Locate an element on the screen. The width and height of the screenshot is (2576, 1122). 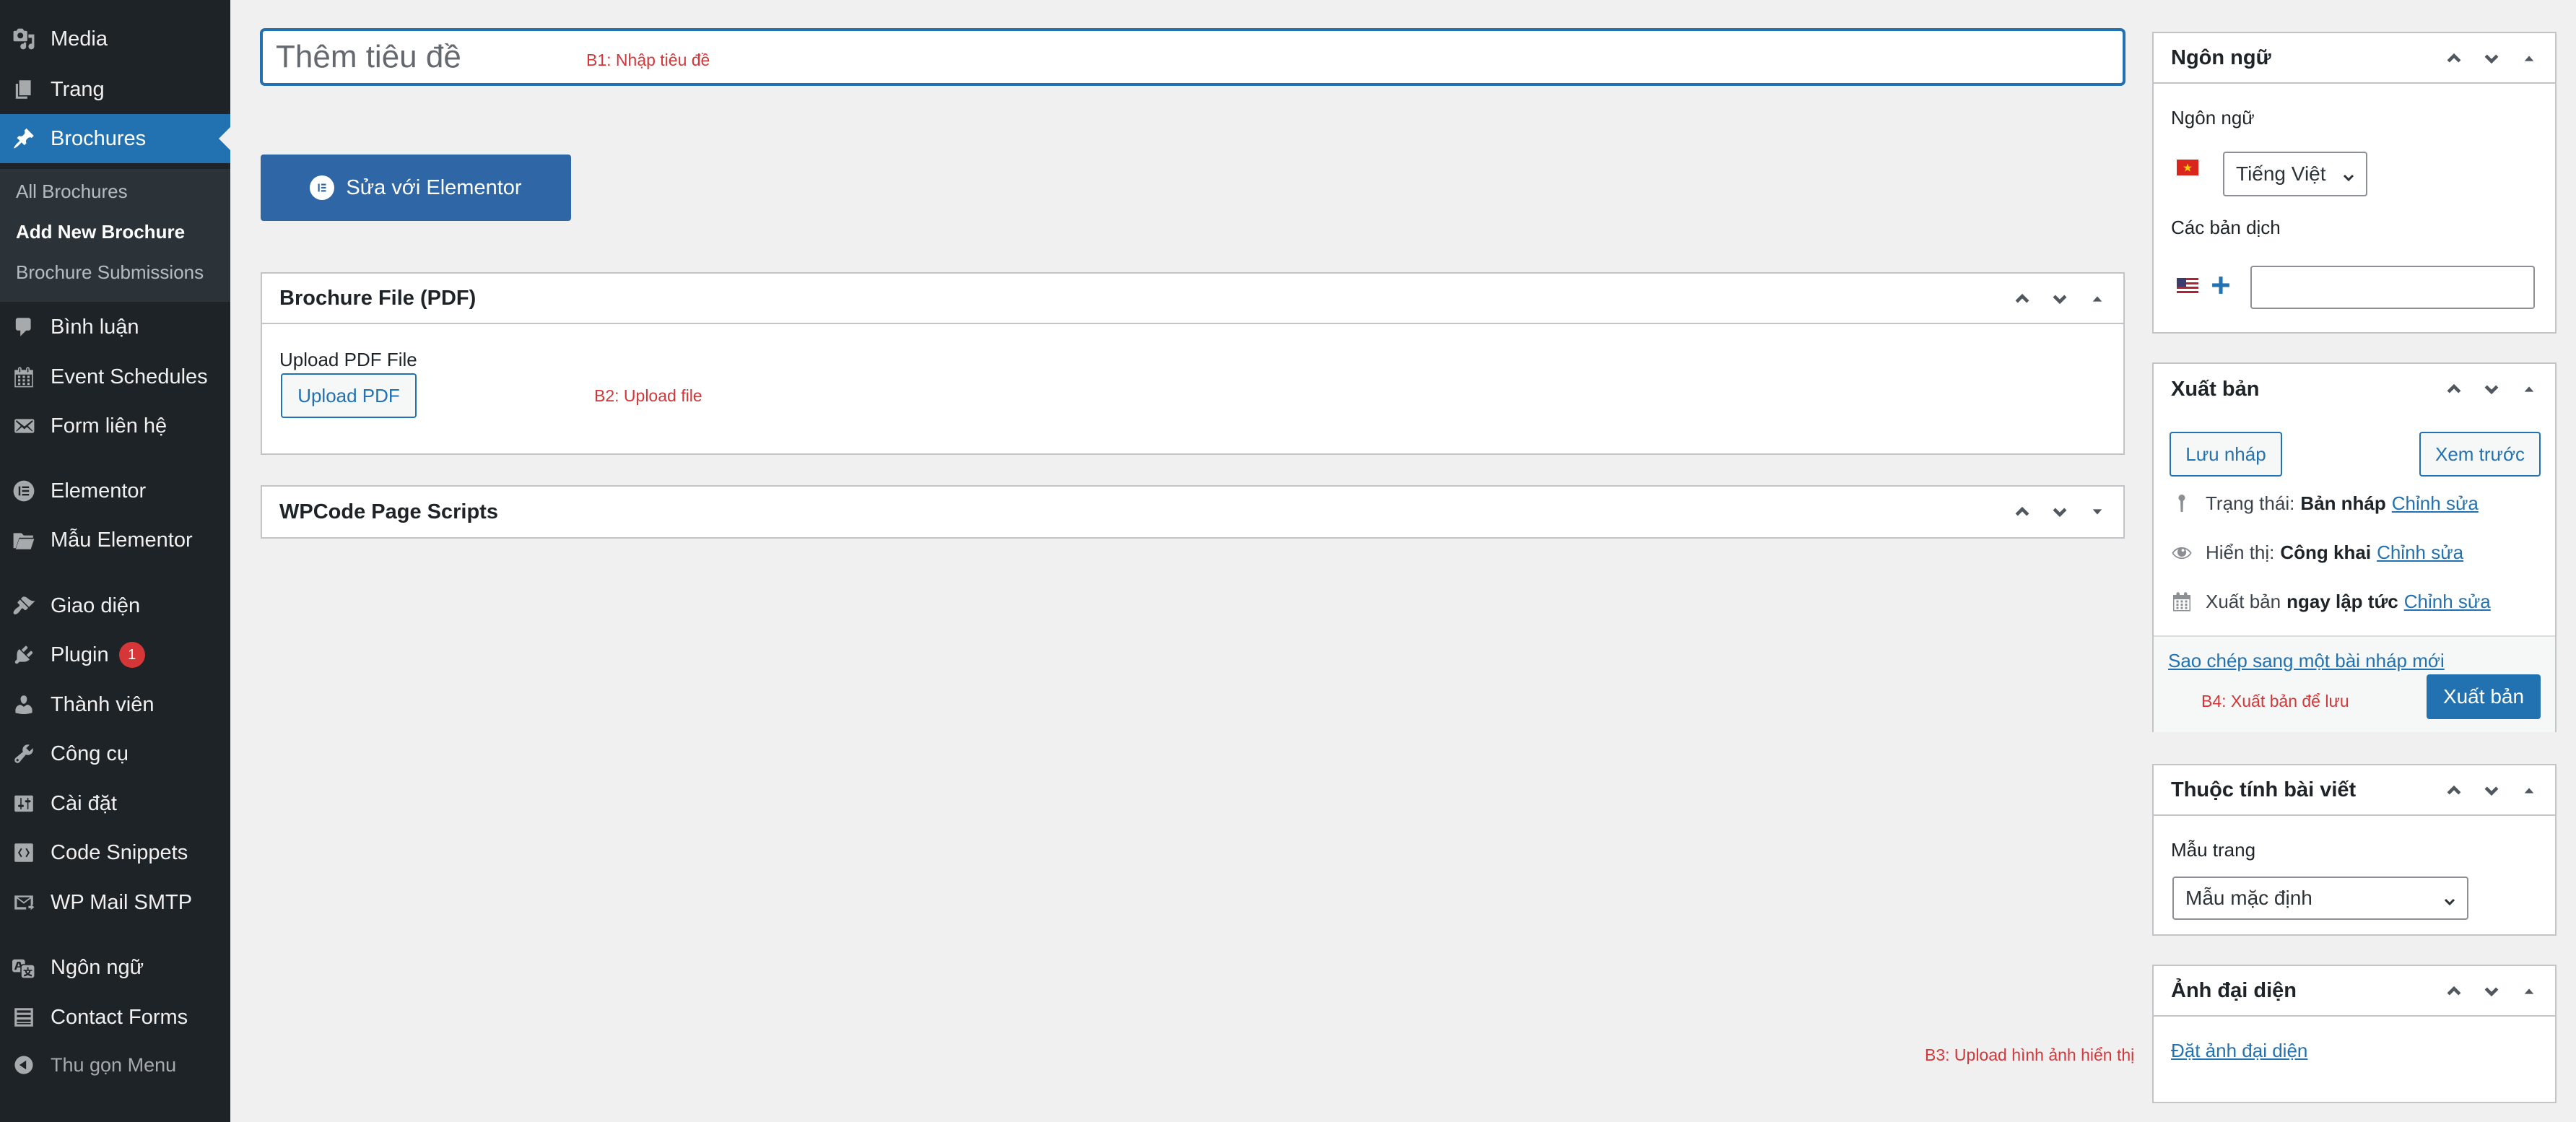
postbox-header: Xuất bản is located at coordinates (2354, 389).